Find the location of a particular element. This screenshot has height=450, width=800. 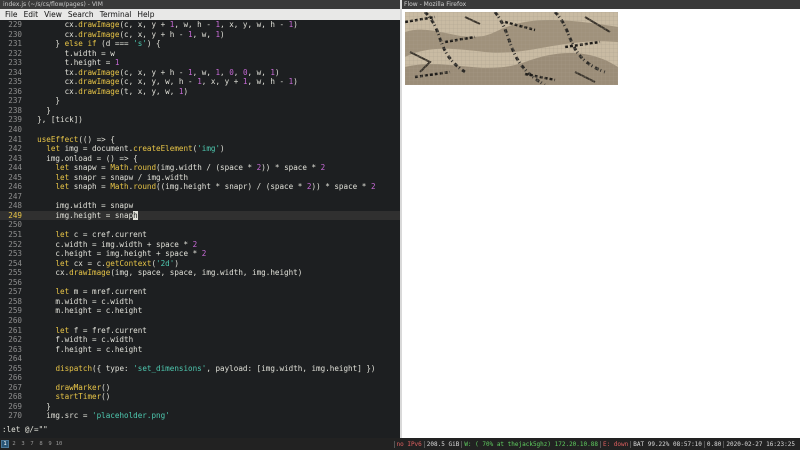

line-number: 267 is located at coordinates (15, 387).